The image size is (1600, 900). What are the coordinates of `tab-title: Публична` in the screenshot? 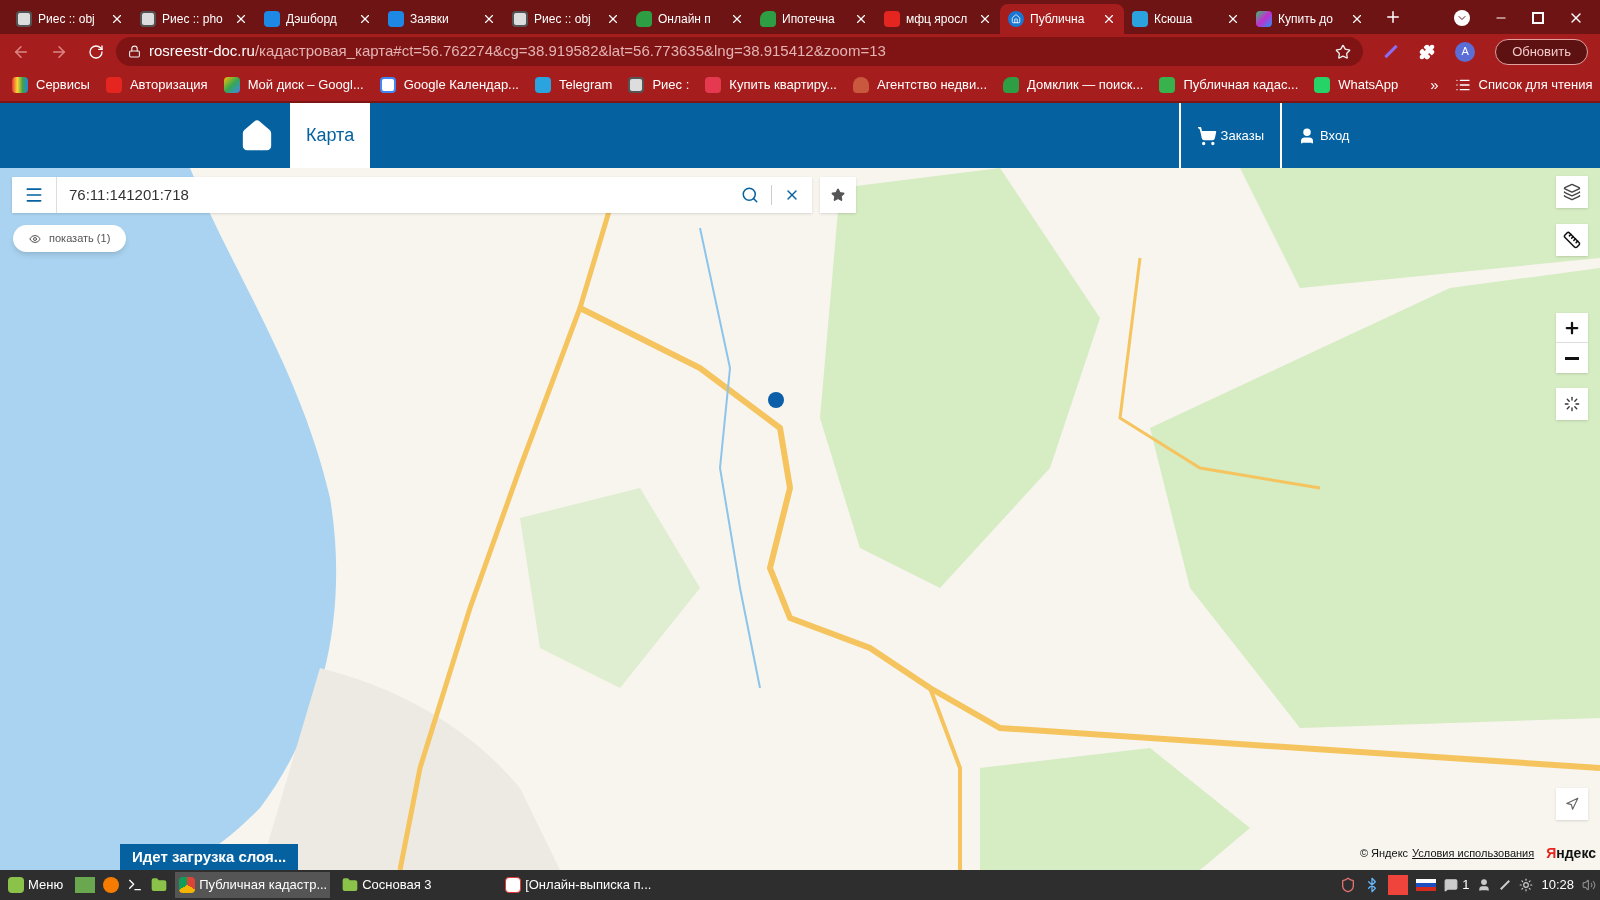 It's located at (1058, 19).